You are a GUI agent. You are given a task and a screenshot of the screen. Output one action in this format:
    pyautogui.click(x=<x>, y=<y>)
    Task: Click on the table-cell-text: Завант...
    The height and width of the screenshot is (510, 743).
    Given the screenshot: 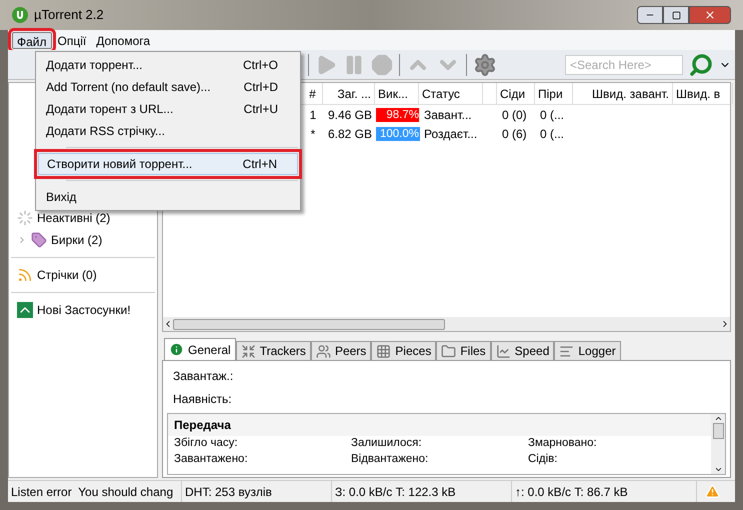 What is the action you would take?
    pyautogui.click(x=448, y=115)
    